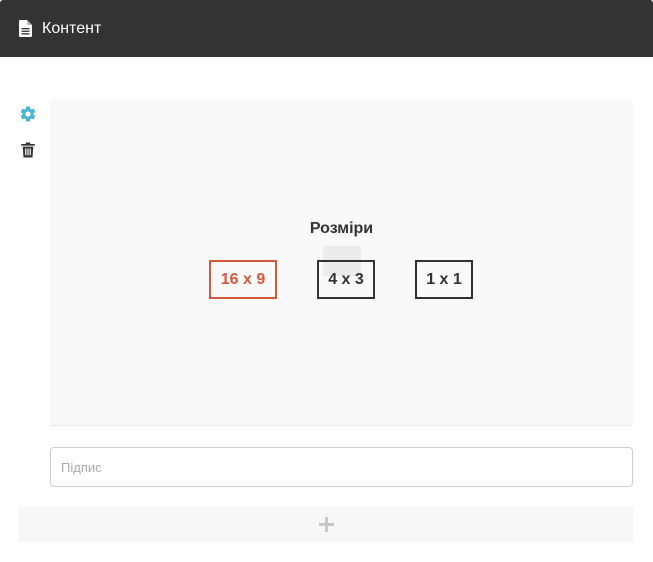 This screenshot has height=562, width=653. Describe the element at coordinates (341, 228) in the screenshot. I see `sizes-title: Розміри` at that location.